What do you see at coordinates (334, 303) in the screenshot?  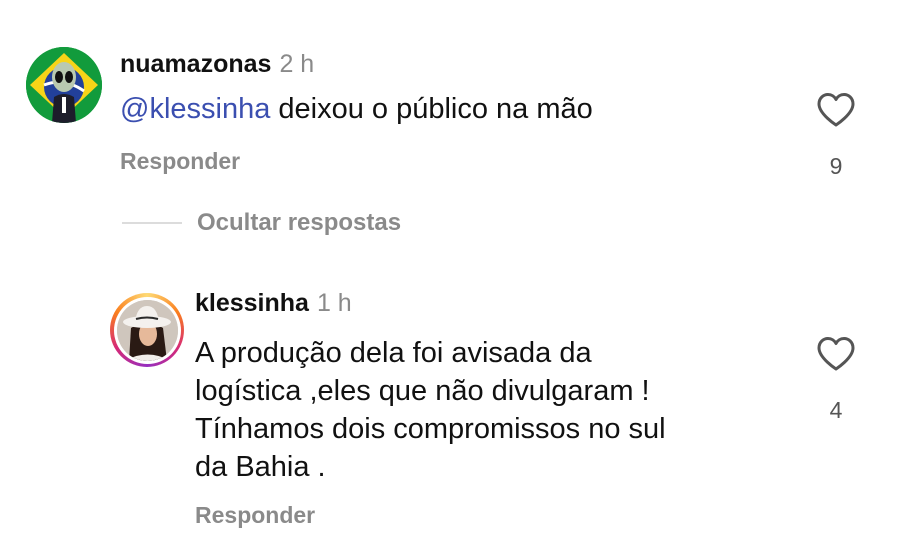 I see `reply-time: 1 h` at bounding box center [334, 303].